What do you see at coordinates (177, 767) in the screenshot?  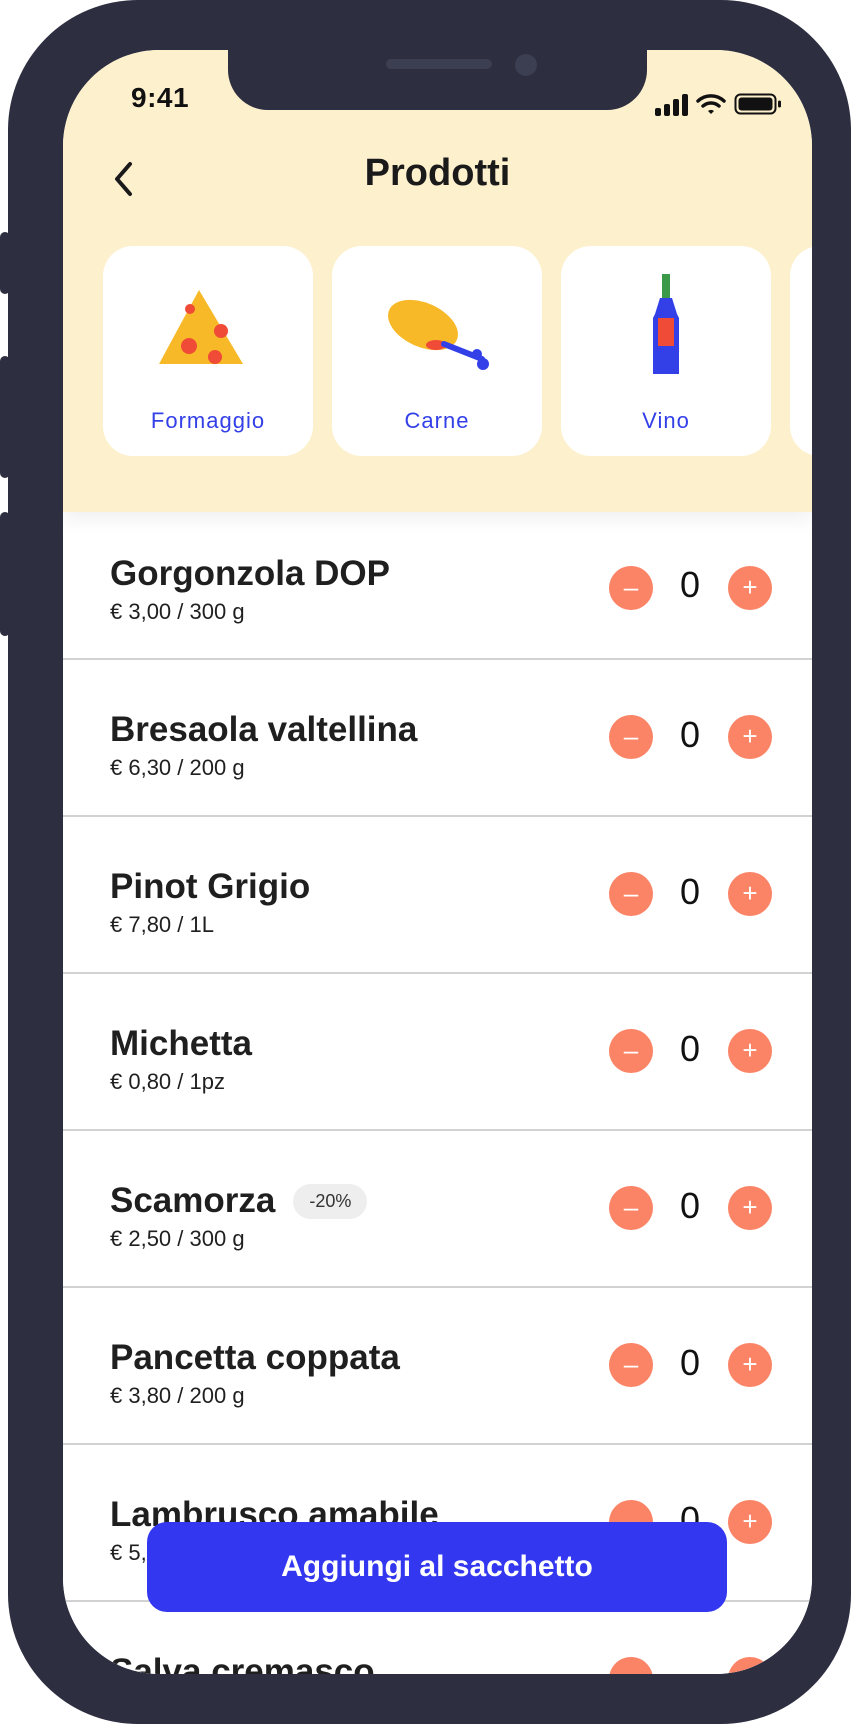 I see `product-price: € 6,30 / 200 g` at bounding box center [177, 767].